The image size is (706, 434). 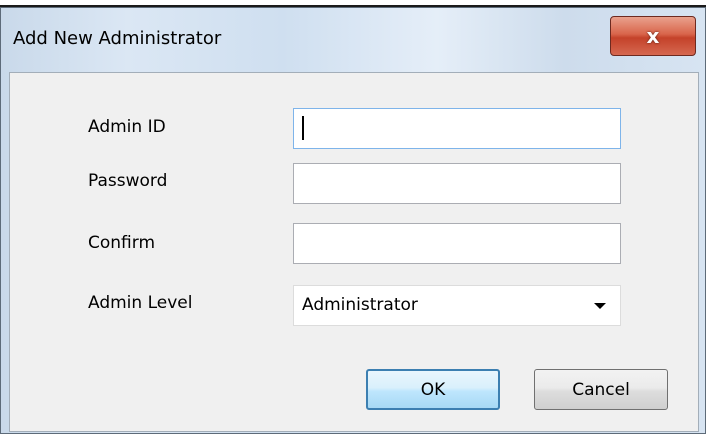 What do you see at coordinates (140, 303) in the screenshot?
I see `admin-level-label: Admin Level` at bounding box center [140, 303].